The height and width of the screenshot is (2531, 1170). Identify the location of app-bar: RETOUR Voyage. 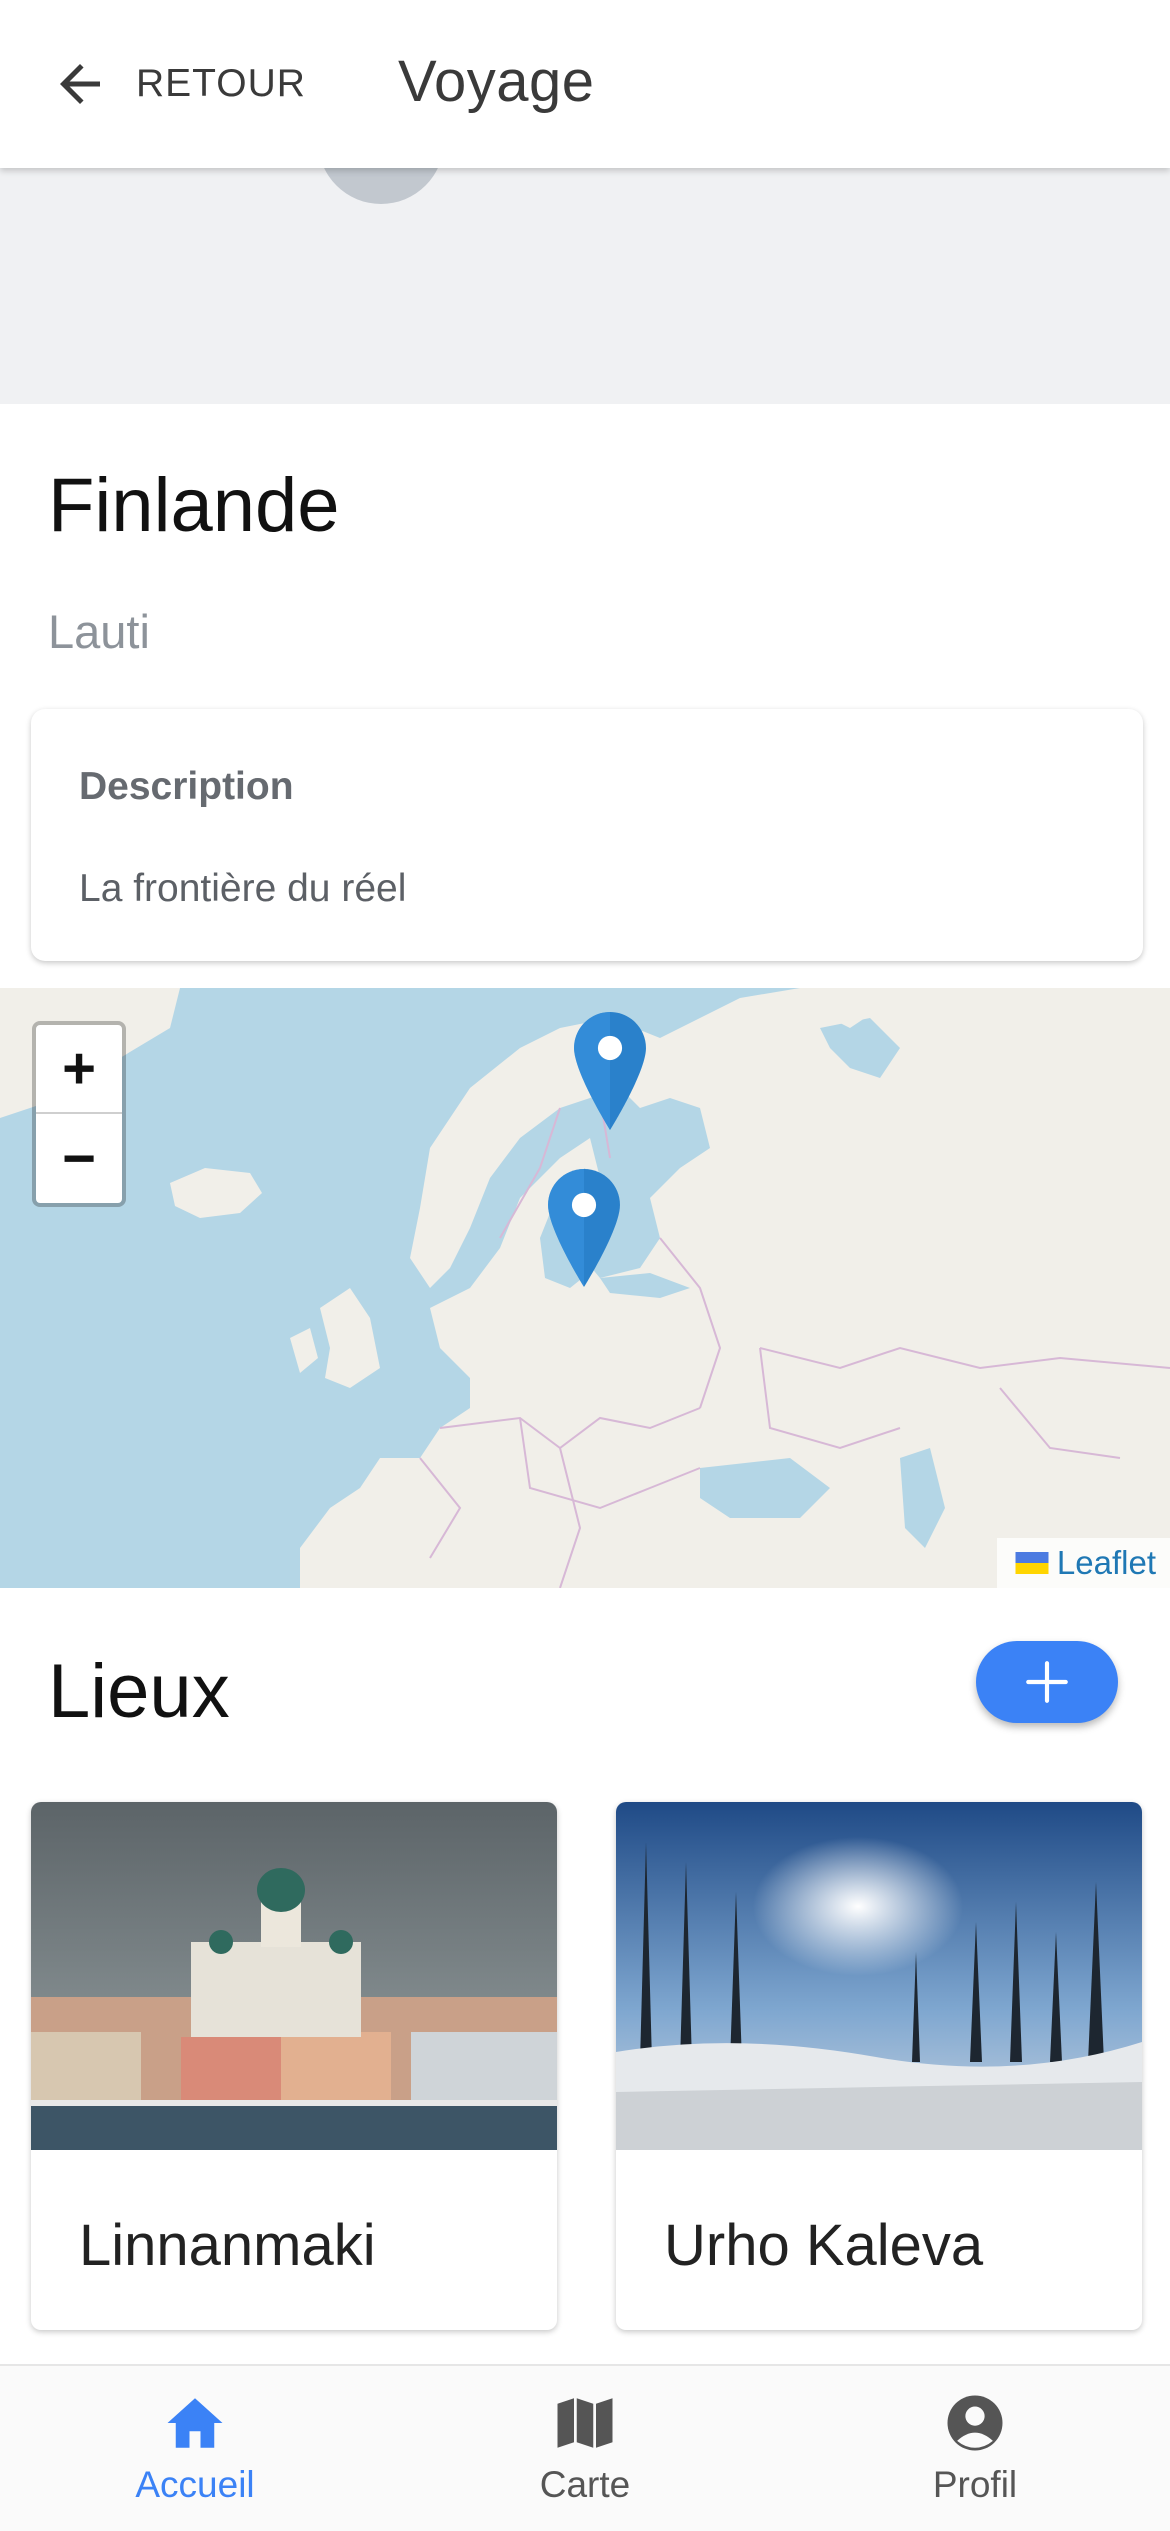
(585, 84).